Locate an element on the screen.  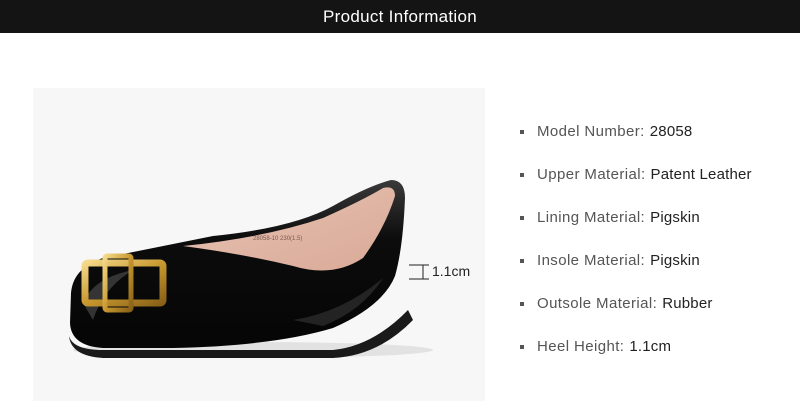
spec-upper-material: Upper Material: Patent Leather is located at coordinates (657, 174).